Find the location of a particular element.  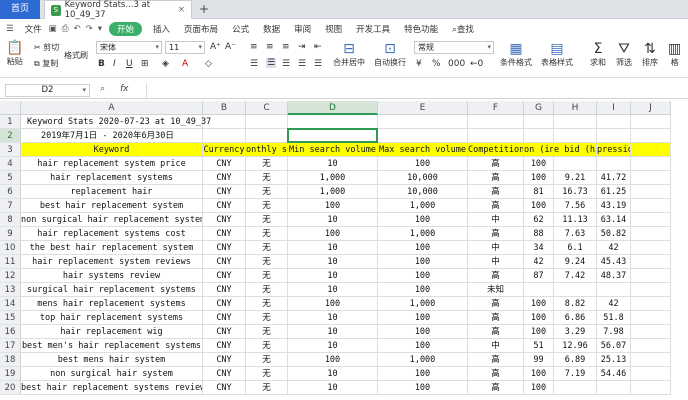

table-cell: on (indexge bid (lo is located at coordinates (539, 150).